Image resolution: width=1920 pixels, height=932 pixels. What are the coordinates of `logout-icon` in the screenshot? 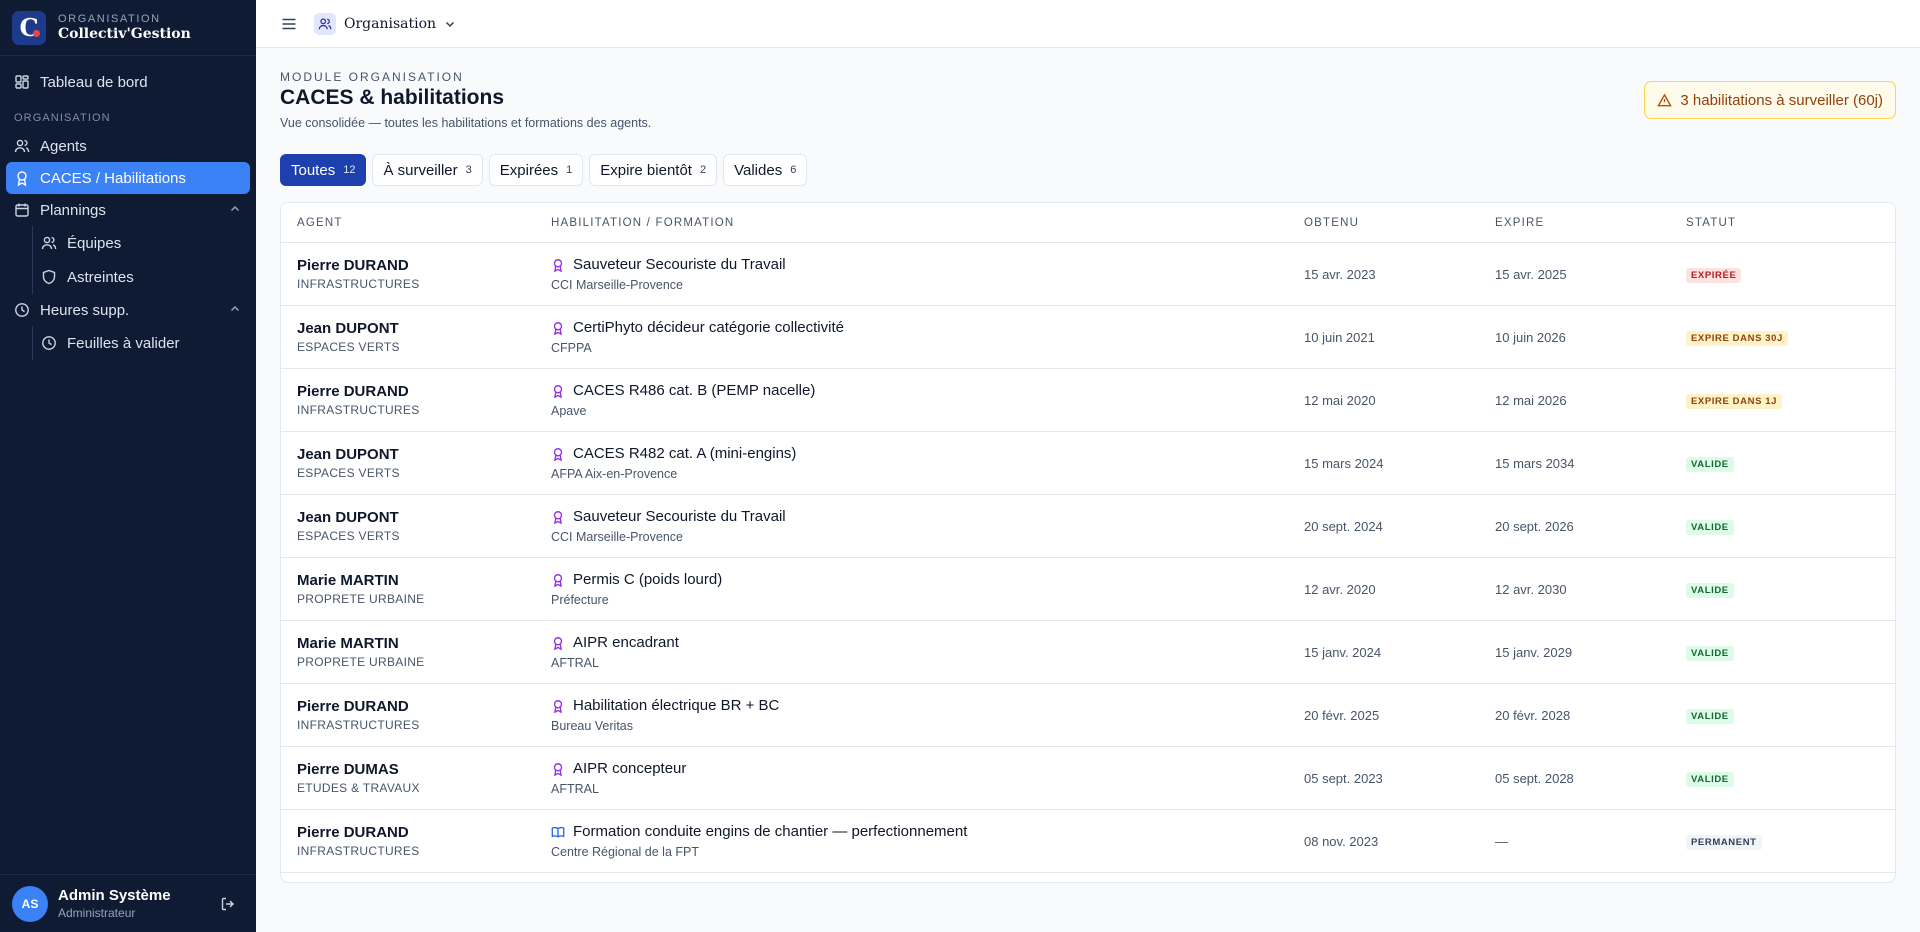 It's located at (228, 904).